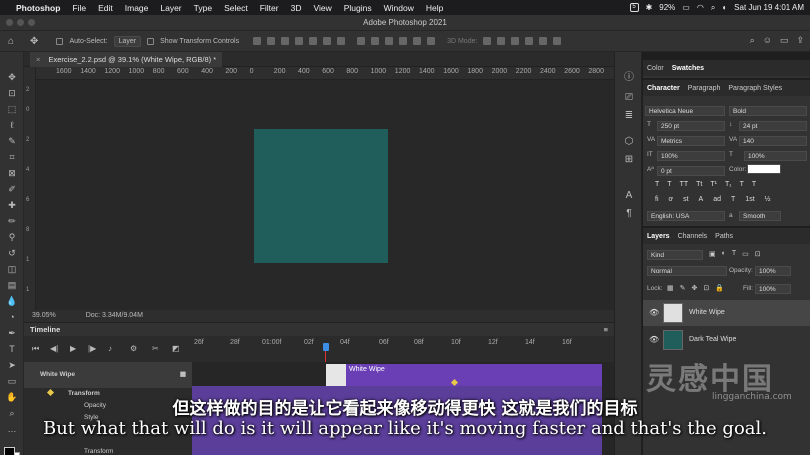  What do you see at coordinates (724, 7) in the screenshot?
I see `control-center-icon: ◐` at bounding box center [724, 7].